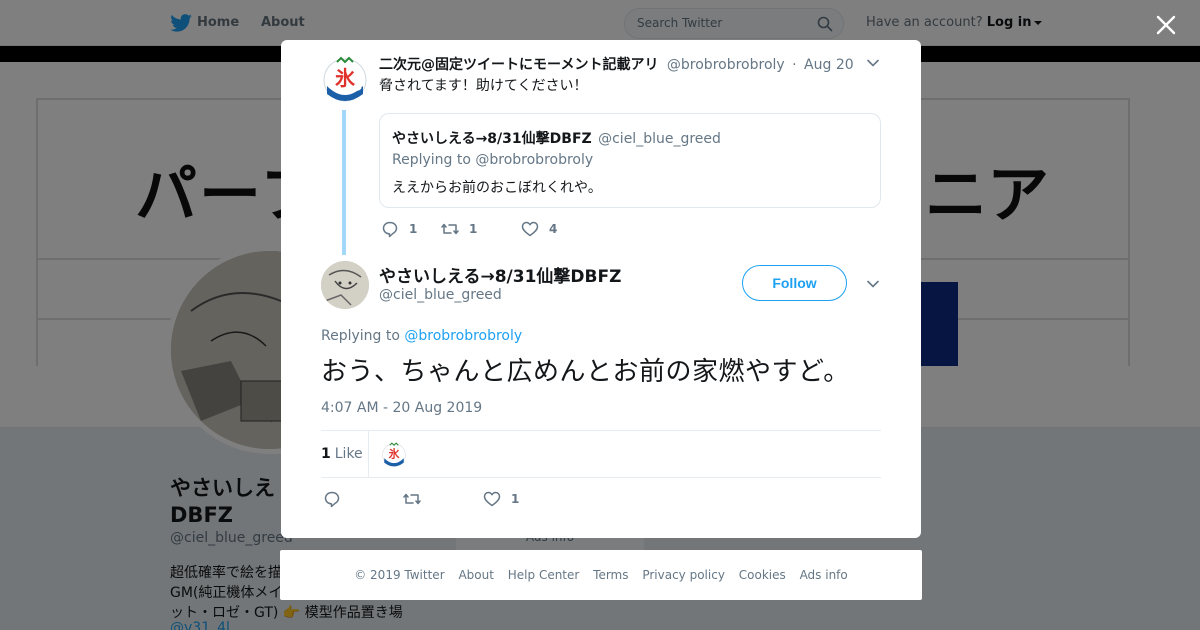 This screenshot has width=1200, height=630. I want to click on likes-stat: 1 Like, so click(342, 454).